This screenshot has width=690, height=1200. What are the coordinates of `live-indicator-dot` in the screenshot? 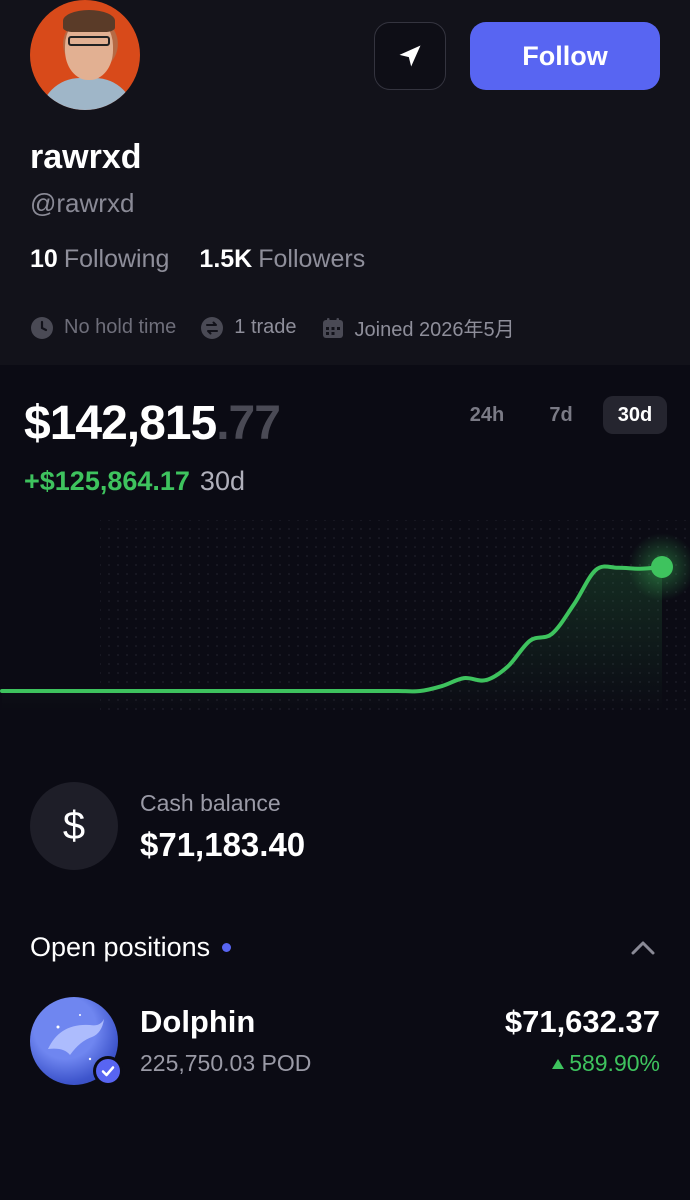 It's located at (227, 947).